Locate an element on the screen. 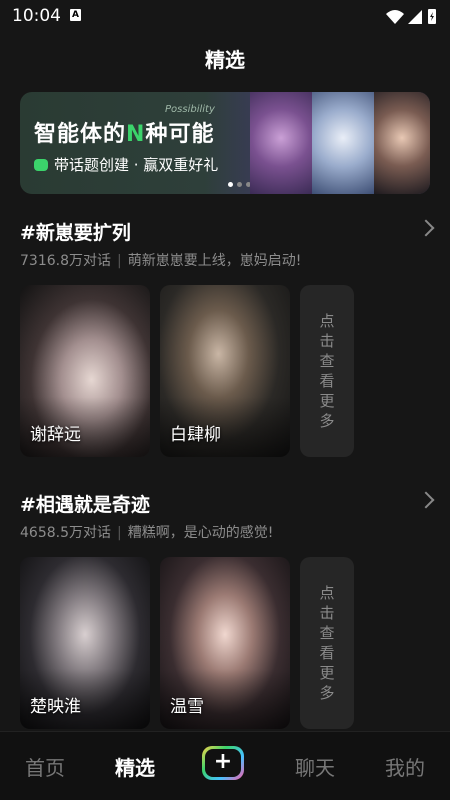  status-time: 10:04 is located at coordinates (36, 16).